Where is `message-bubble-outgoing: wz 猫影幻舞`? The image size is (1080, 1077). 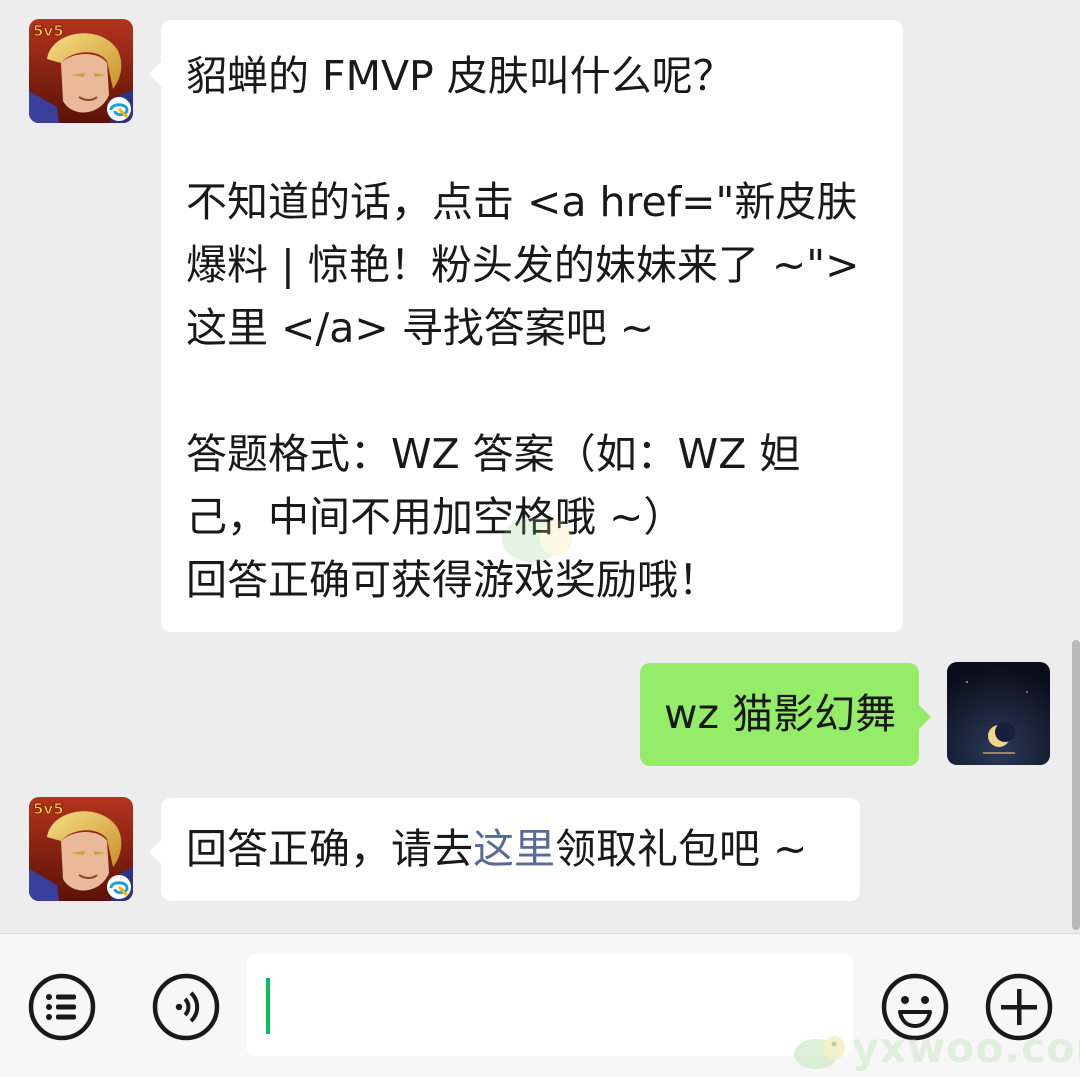 message-bubble-outgoing: wz 猫影幻舞 is located at coordinates (785, 714).